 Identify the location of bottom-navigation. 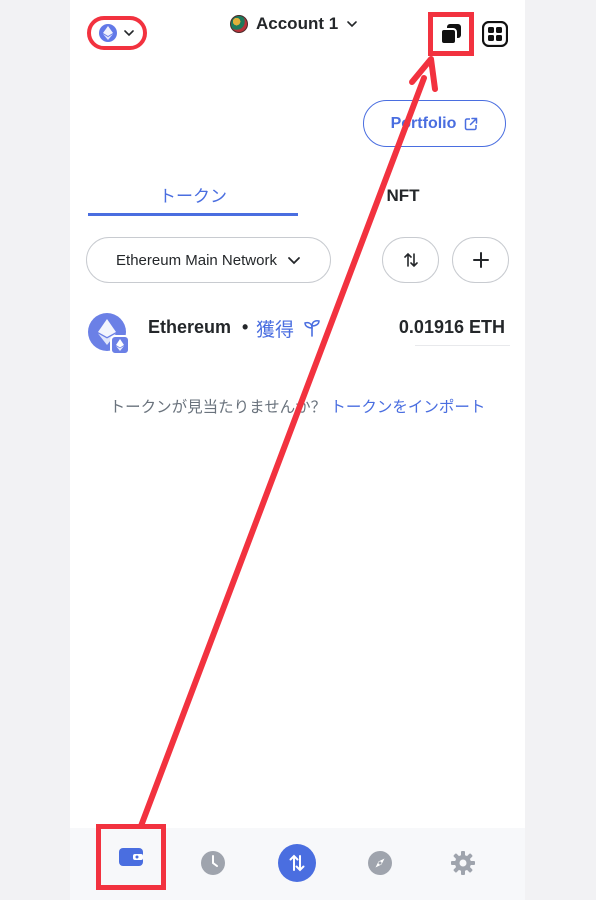
(297, 862).